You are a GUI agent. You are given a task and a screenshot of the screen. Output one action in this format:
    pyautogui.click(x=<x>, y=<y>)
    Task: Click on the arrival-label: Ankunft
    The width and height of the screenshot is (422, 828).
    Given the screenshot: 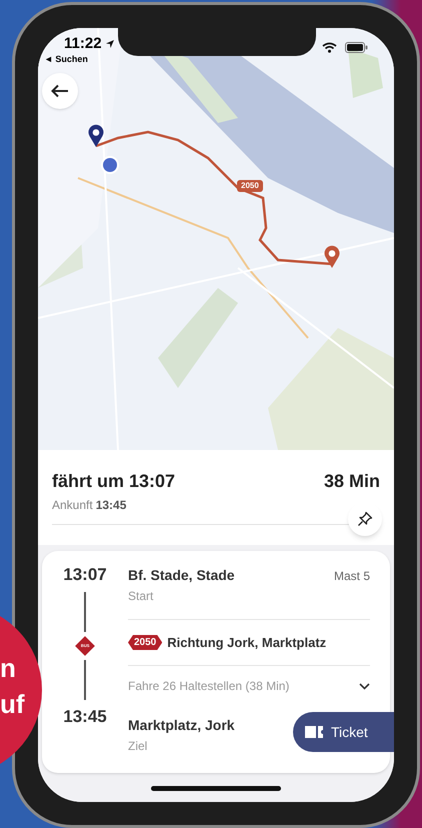 What is the action you would take?
    pyautogui.click(x=72, y=505)
    